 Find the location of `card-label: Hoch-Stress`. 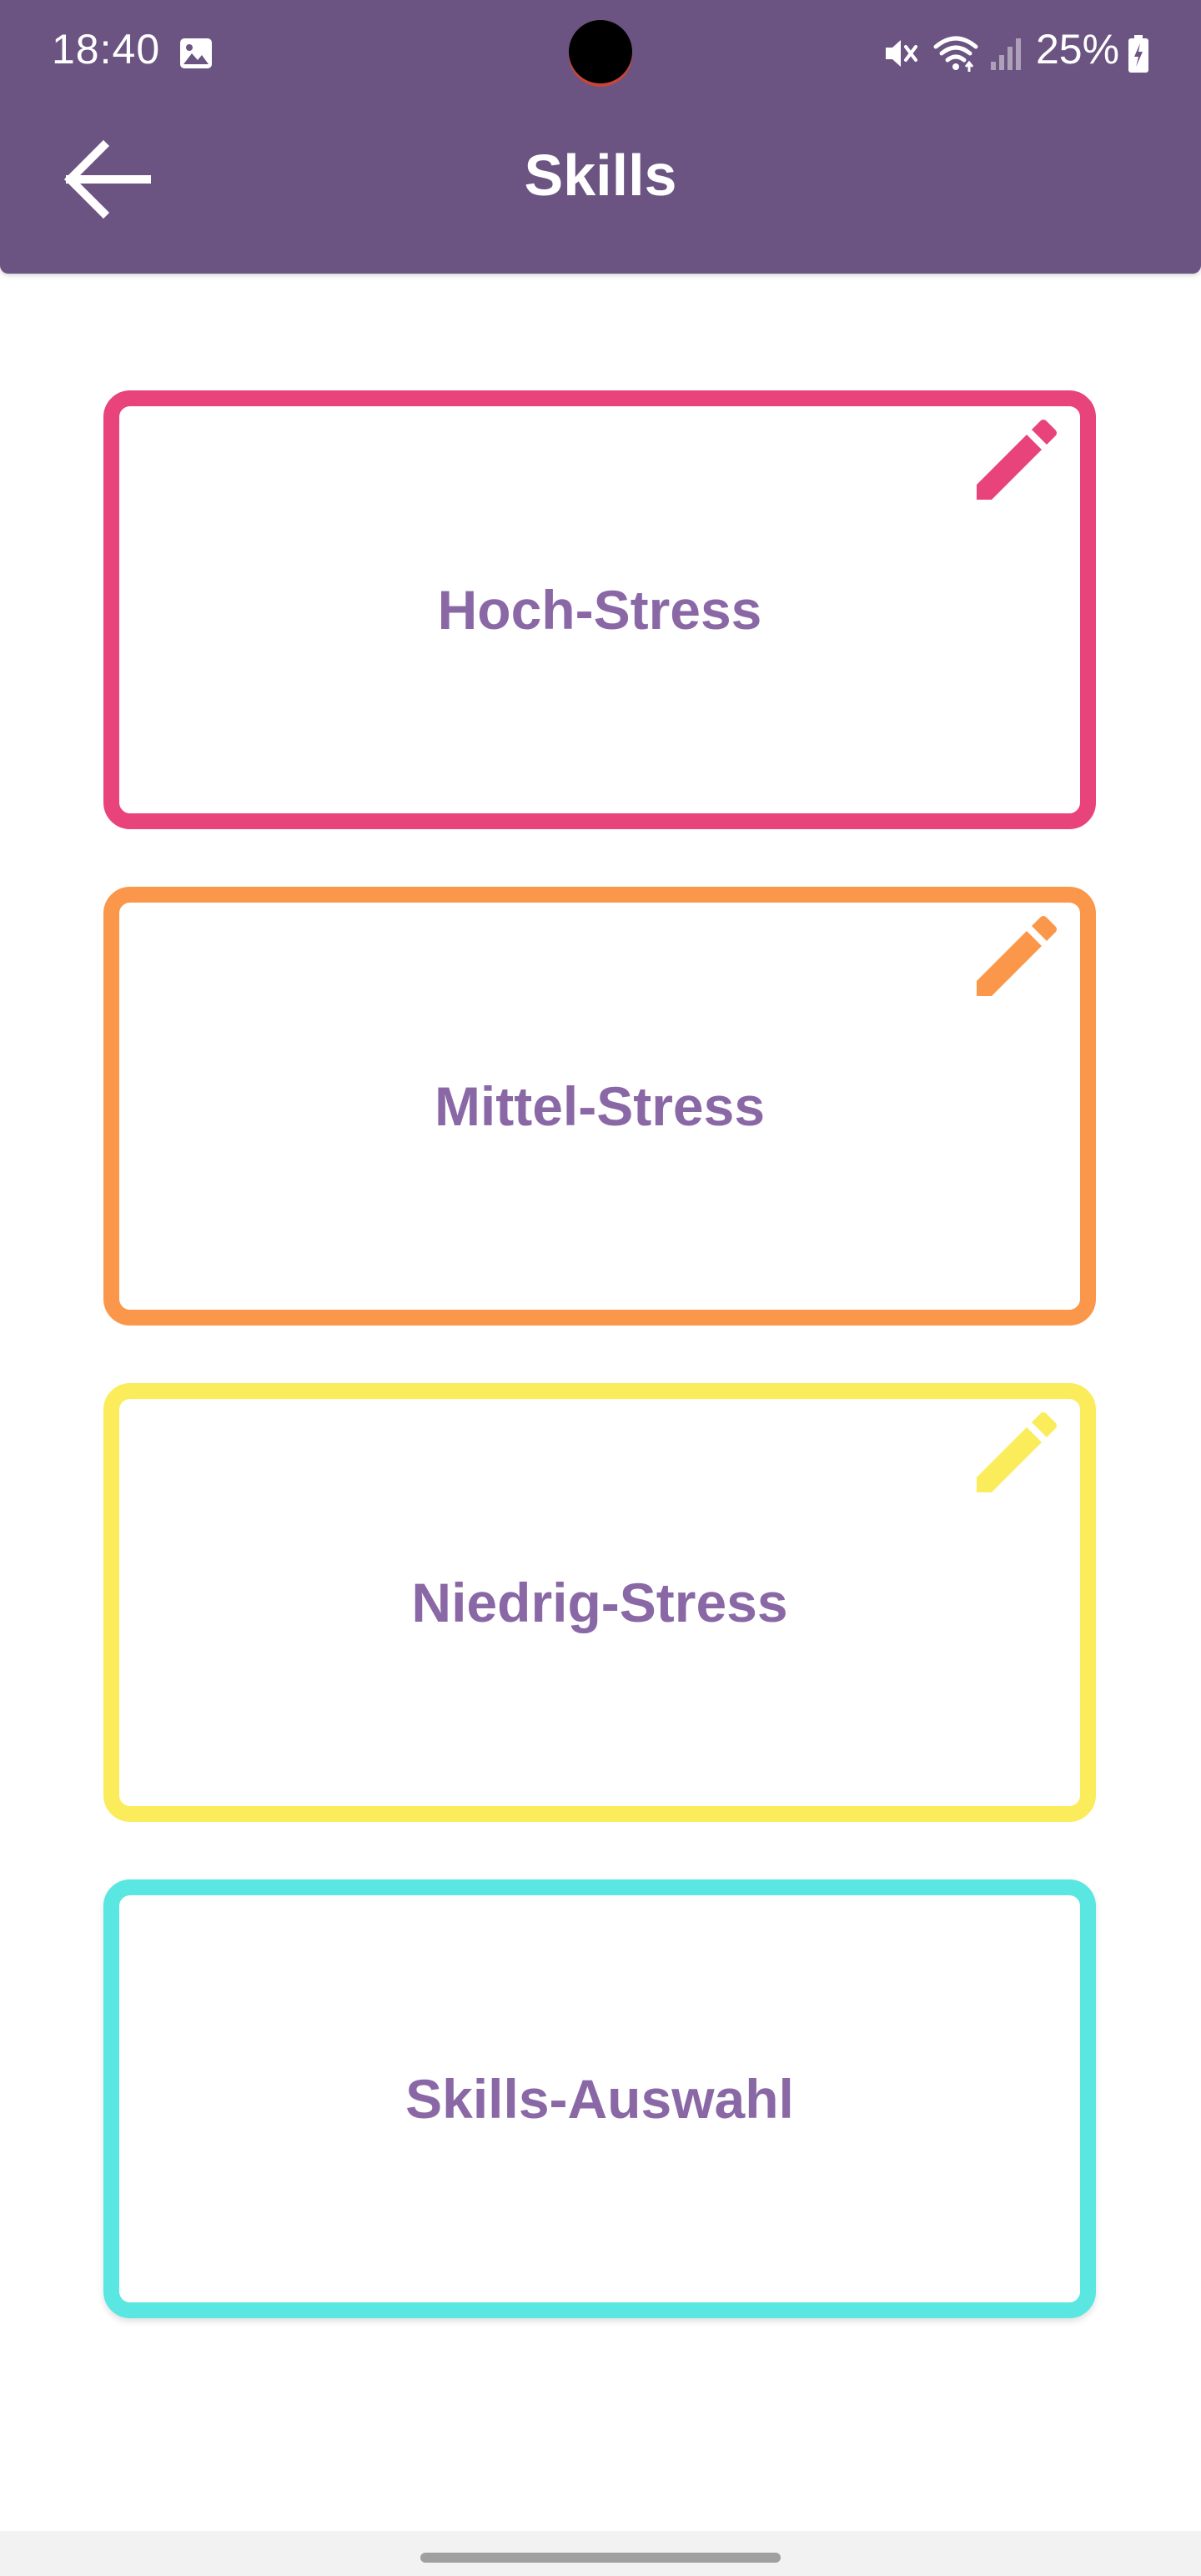

card-label: Hoch-Stress is located at coordinates (600, 610).